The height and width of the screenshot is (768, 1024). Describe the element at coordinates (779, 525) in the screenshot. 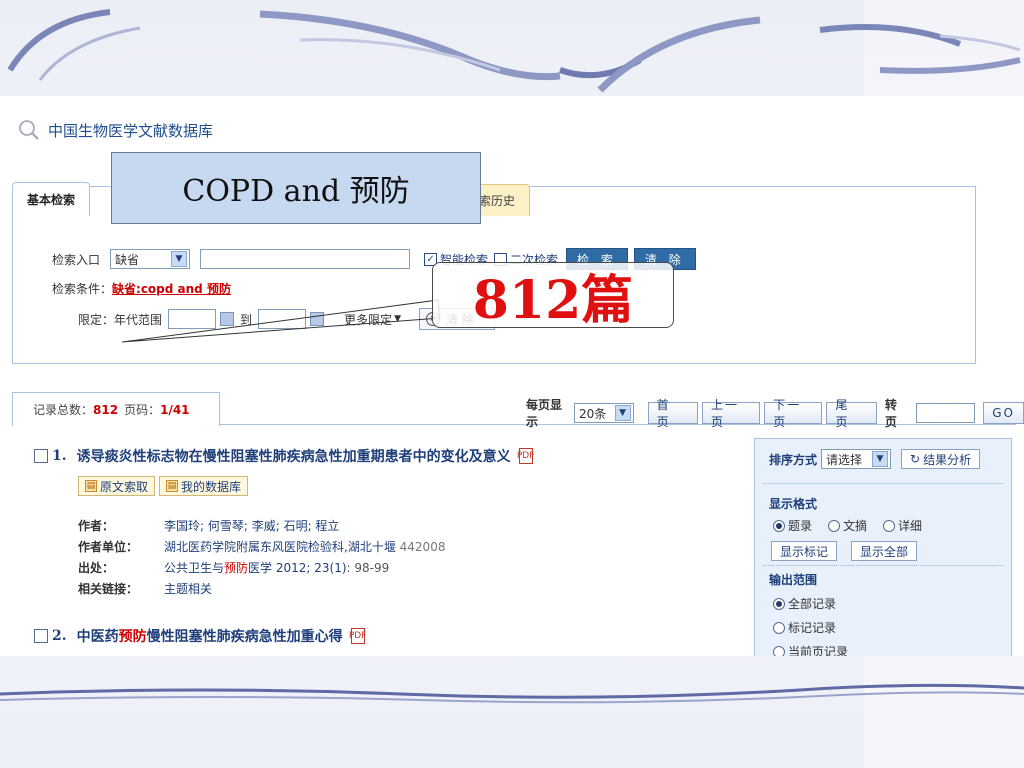

I see `format-radio-brief` at that location.